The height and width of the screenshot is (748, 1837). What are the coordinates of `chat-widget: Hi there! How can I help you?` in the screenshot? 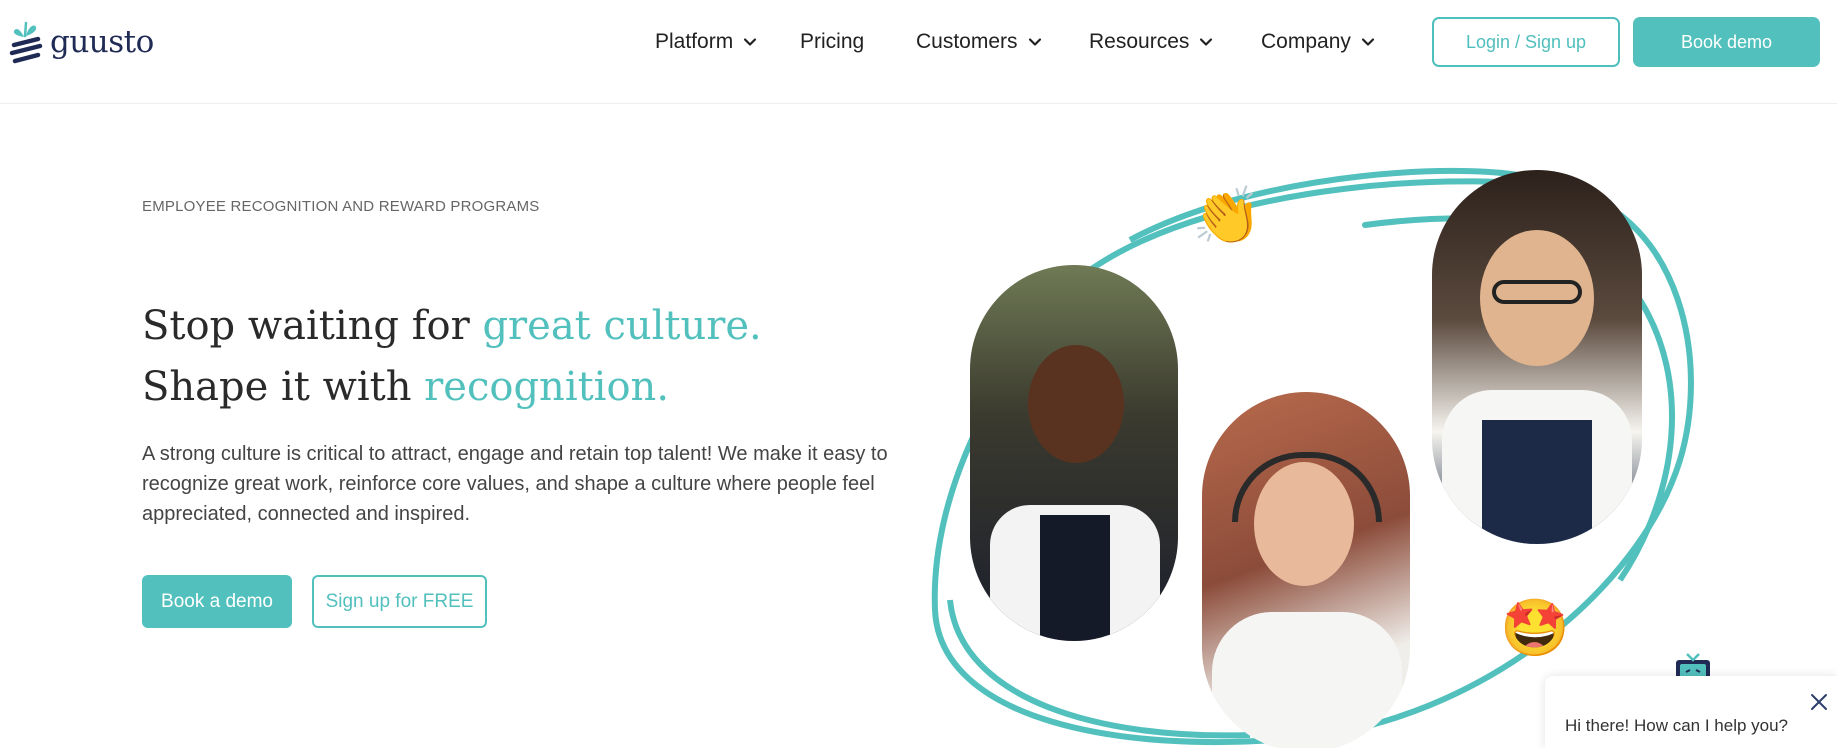 It's located at (1691, 712).